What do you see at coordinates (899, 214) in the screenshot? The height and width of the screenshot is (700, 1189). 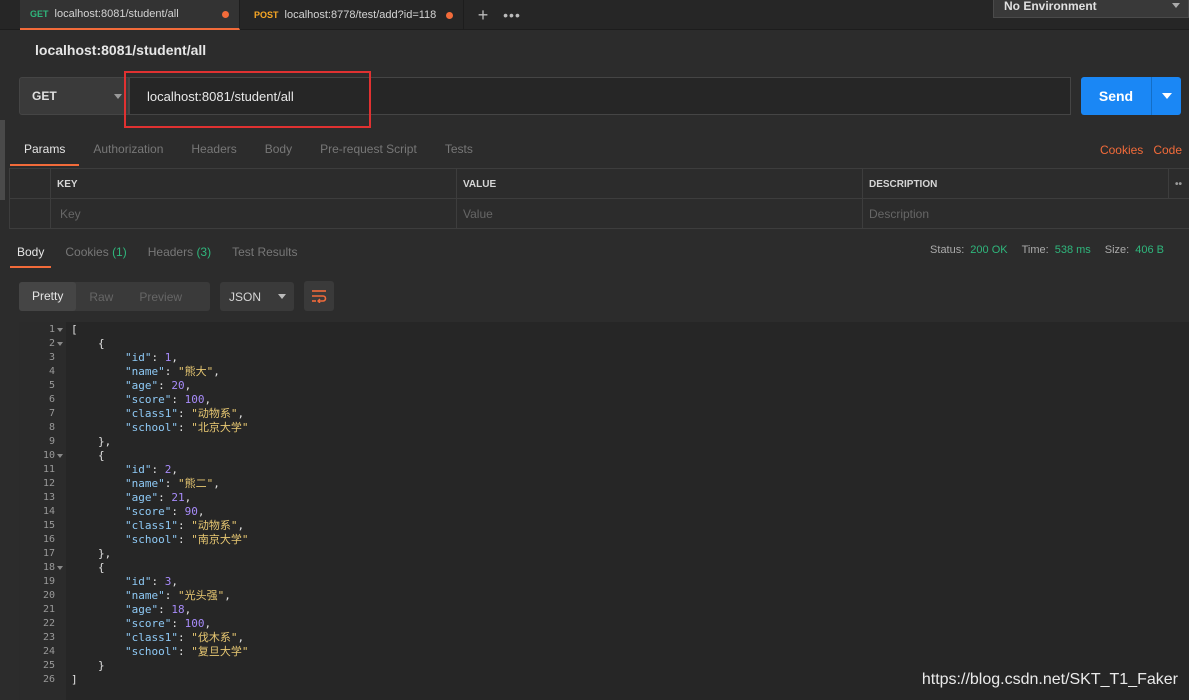 I see `description-placeholder: Description` at bounding box center [899, 214].